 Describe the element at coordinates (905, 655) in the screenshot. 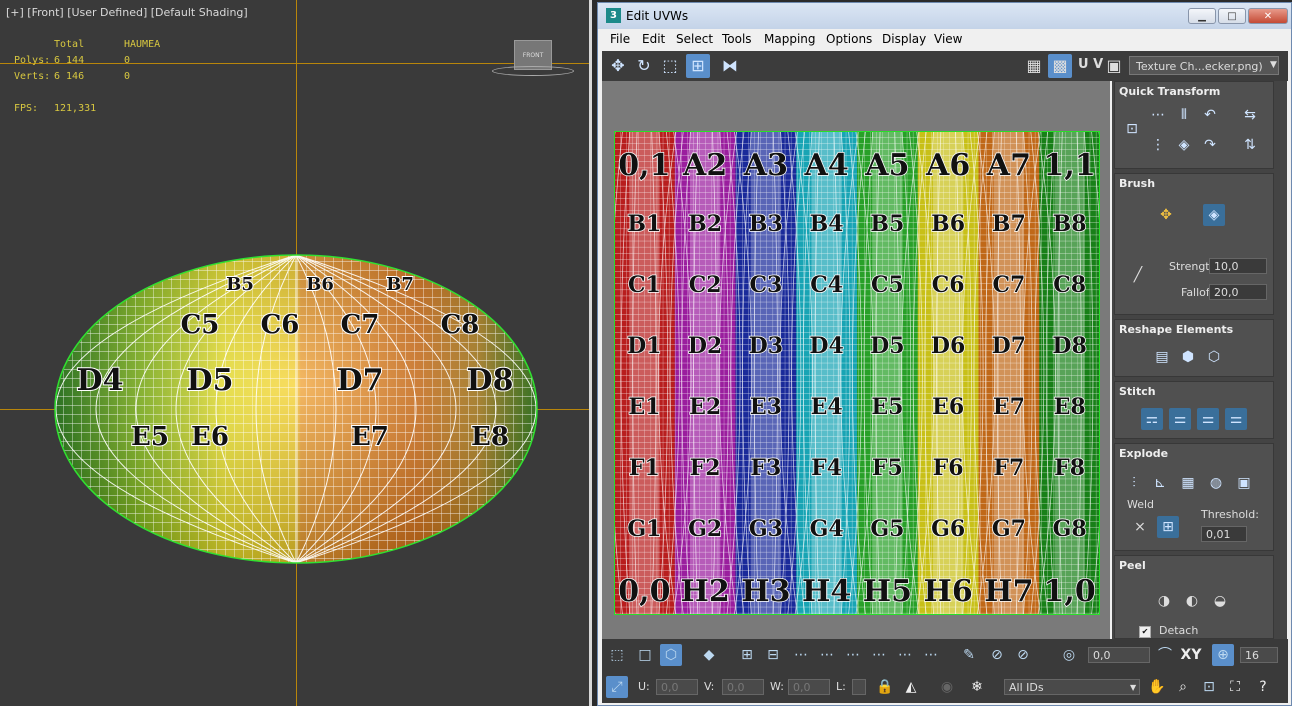

I see `loop-select-icon: ⋯` at that location.